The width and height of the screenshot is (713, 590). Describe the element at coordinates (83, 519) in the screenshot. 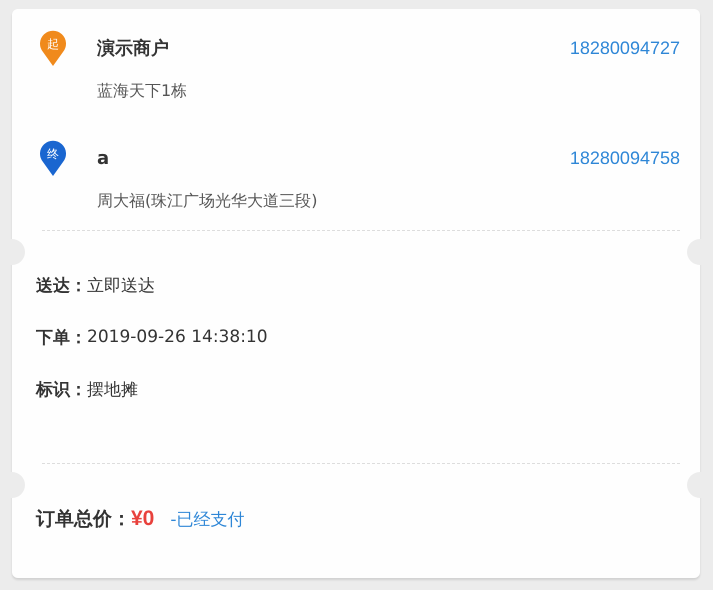

I see `total-label: 订单总价：` at that location.